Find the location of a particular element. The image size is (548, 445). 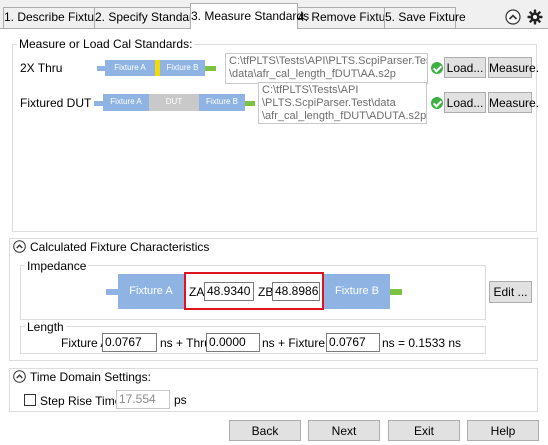

back-button: Back is located at coordinates (265, 430).